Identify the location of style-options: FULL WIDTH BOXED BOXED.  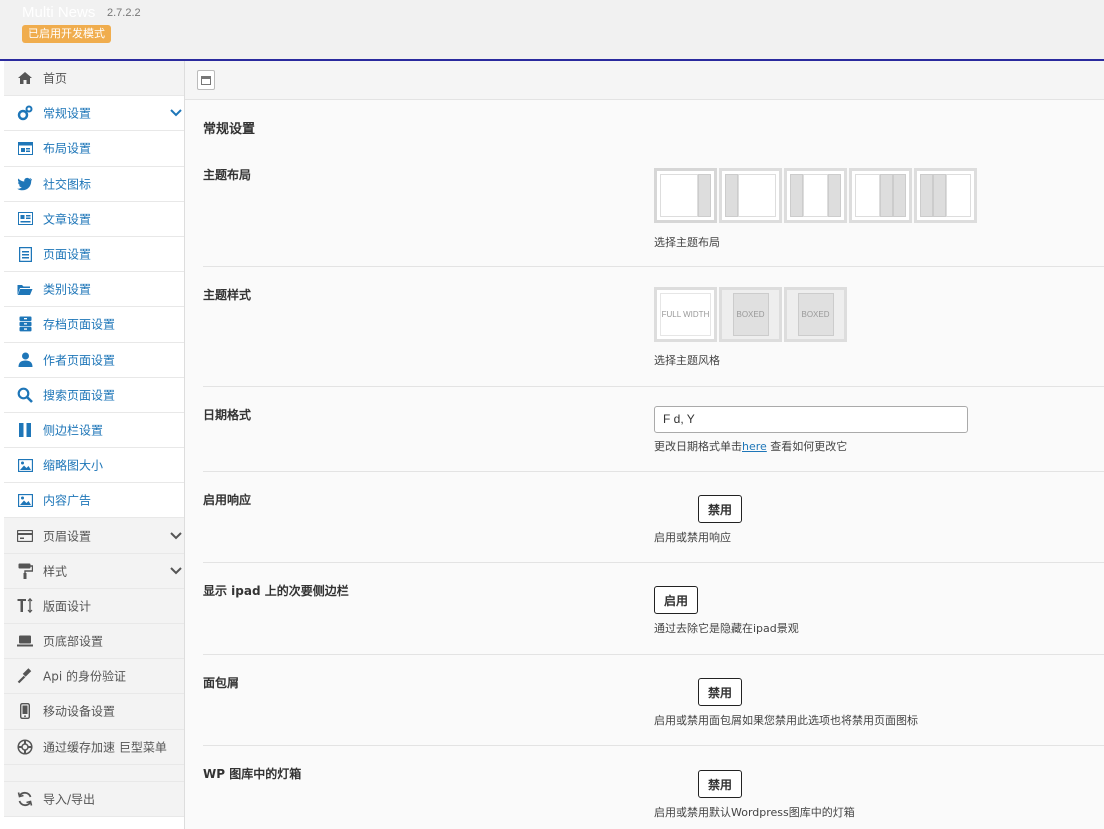
(751, 314).